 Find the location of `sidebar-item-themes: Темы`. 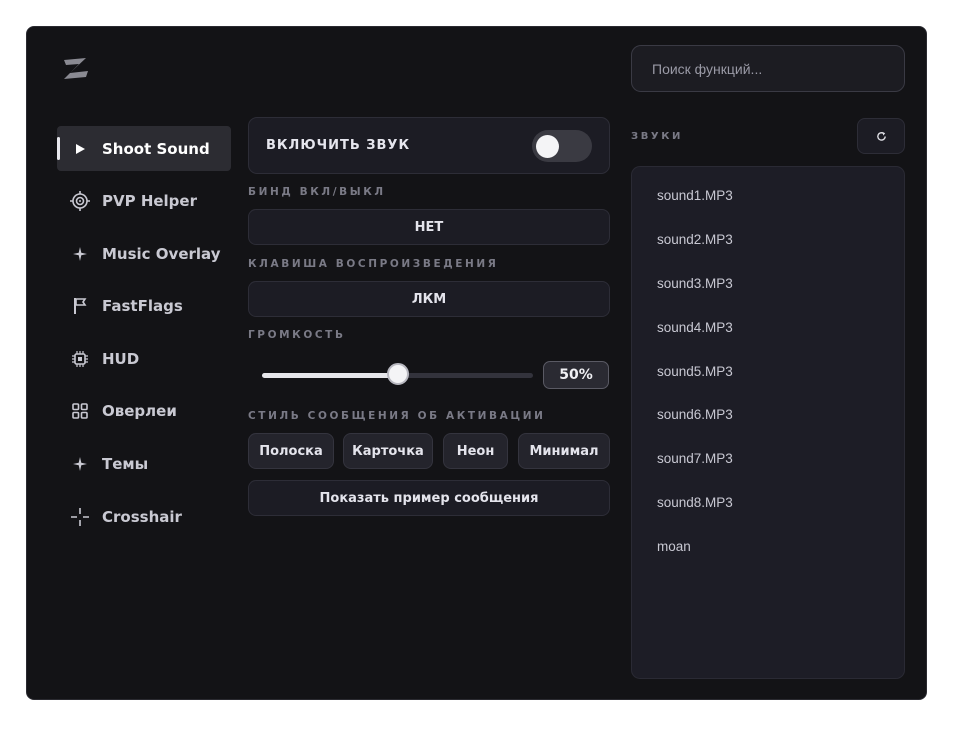

sidebar-item-themes: Темы is located at coordinates (144, 464).